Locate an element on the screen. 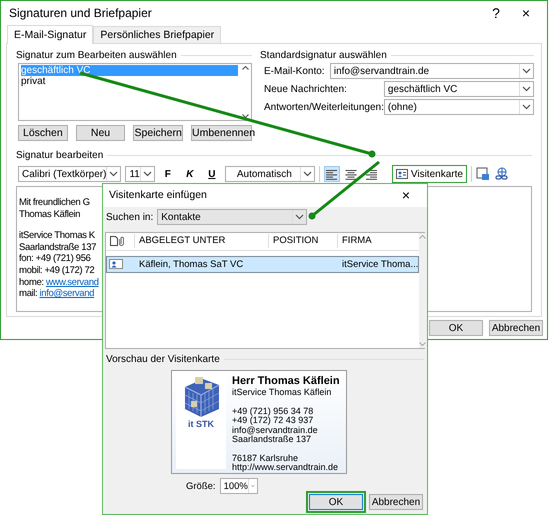 Image resolution: width=550 pixels, height=515 pixels. dropdown-field: (ohne) is located at coordinates (459, 107).